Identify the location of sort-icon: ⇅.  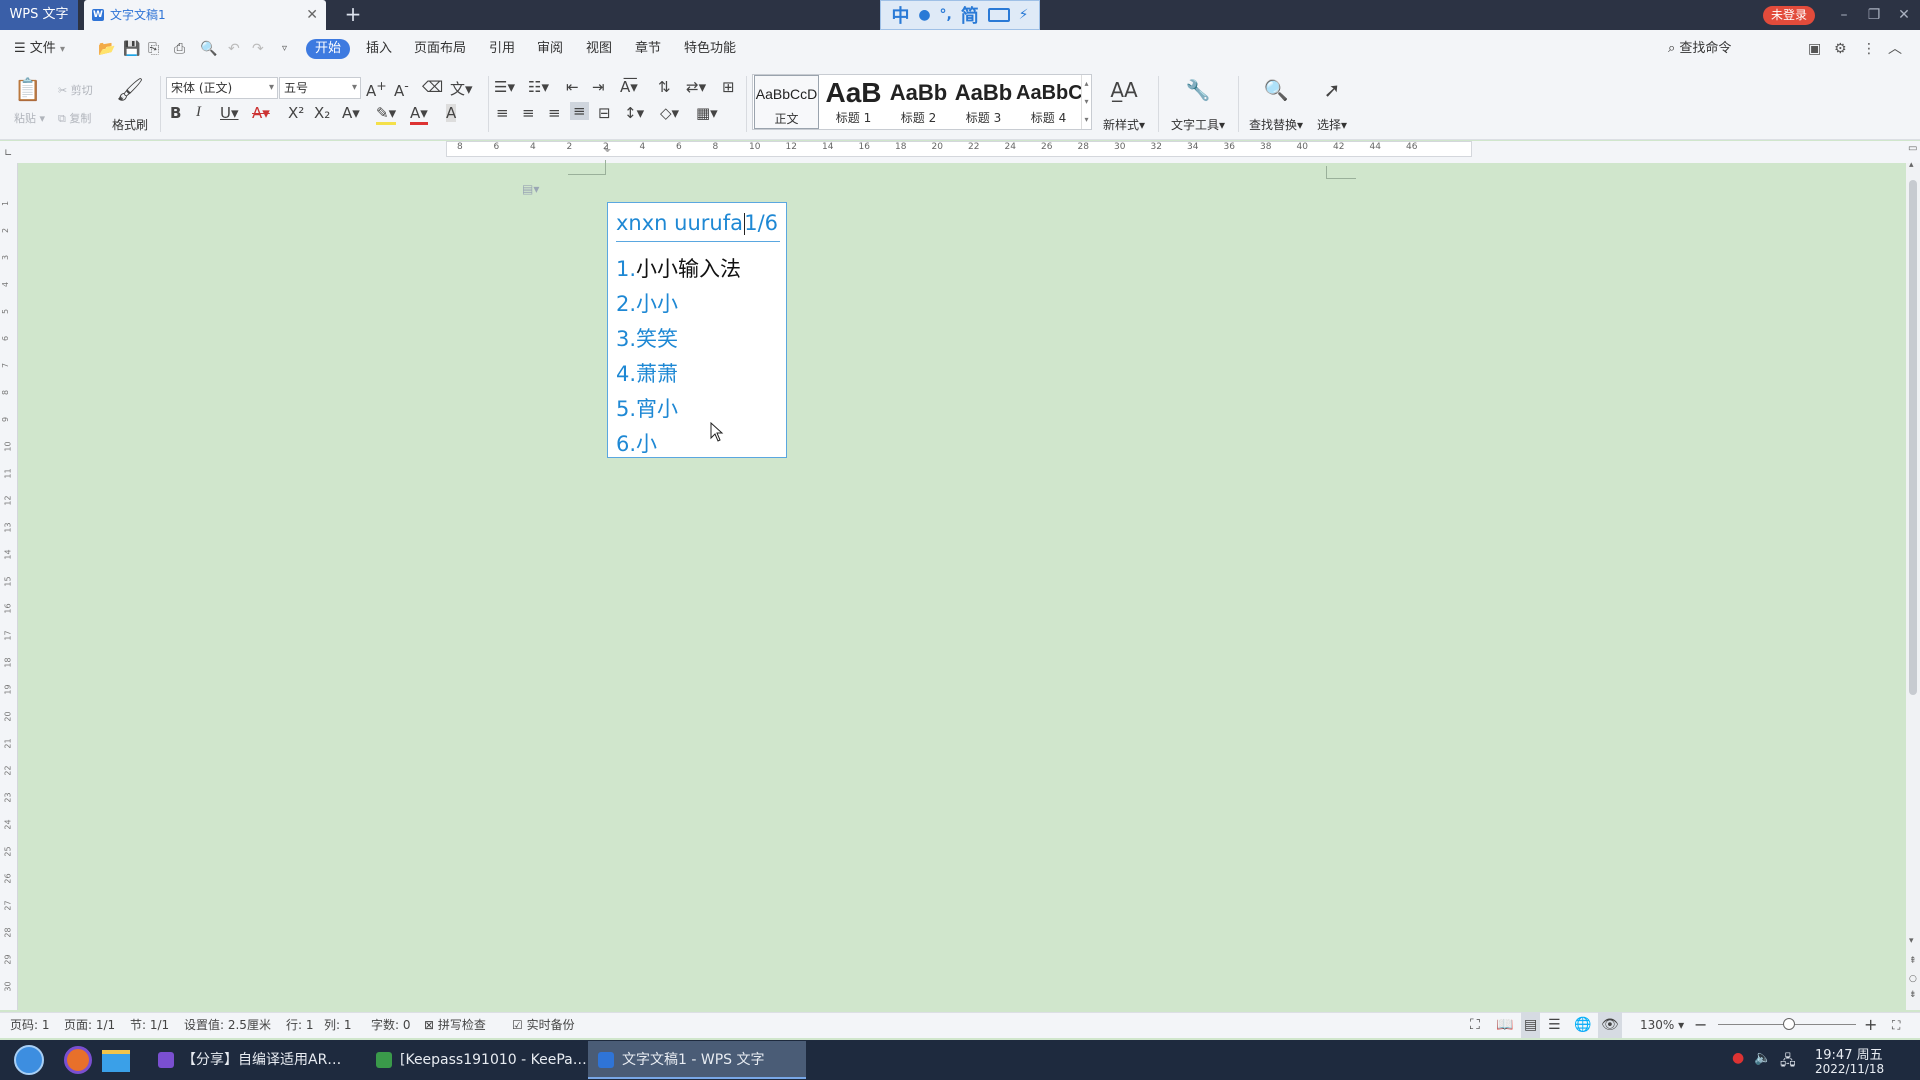
(664, 87).